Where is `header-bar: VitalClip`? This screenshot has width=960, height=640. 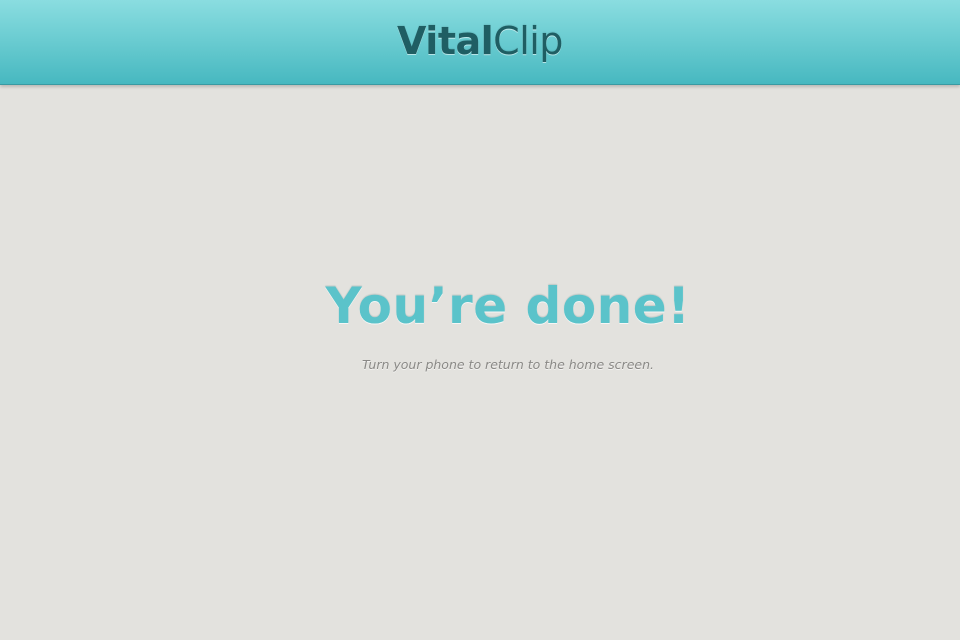 header-bar: VitalClip is located at coordinates (480, 42).